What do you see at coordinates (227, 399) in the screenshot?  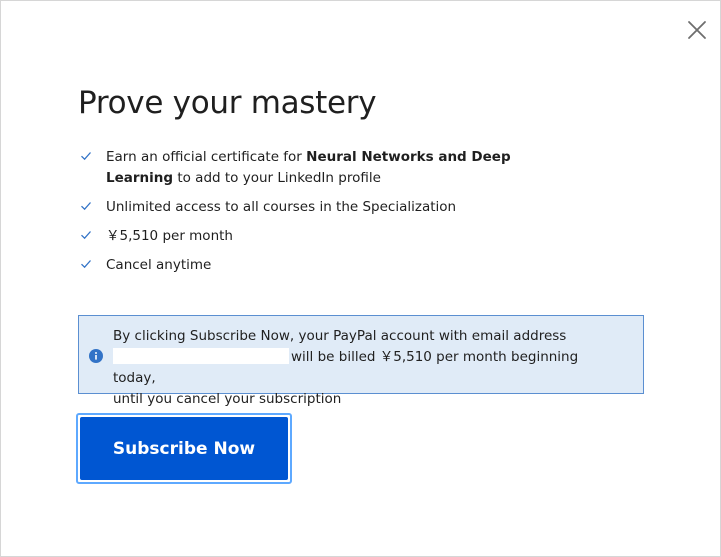 I see `notice-line: until you cancel your subscription` at bounding box center [227, 399].